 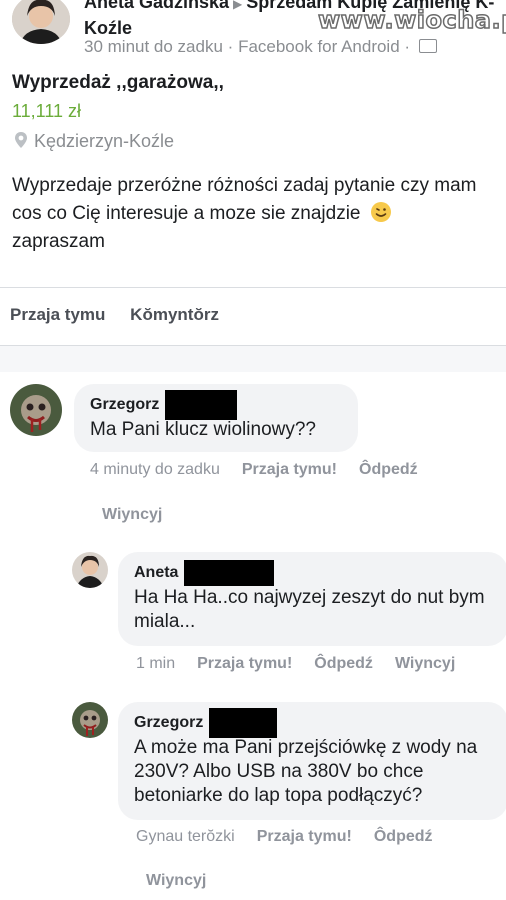 I want to click on description-closing: zapraszam, so click(x=58, y=241).